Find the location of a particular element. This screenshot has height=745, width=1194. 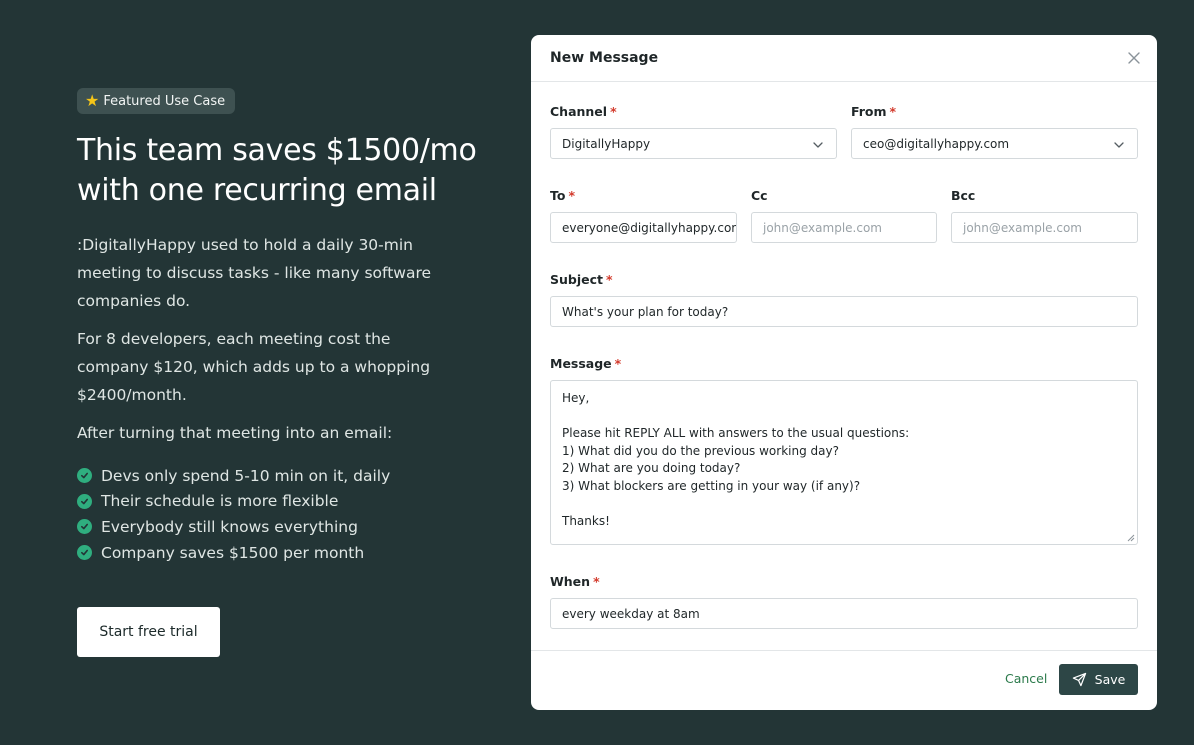

benefit-item: Company saves $1500 per month is located at coordinates (287, 553).